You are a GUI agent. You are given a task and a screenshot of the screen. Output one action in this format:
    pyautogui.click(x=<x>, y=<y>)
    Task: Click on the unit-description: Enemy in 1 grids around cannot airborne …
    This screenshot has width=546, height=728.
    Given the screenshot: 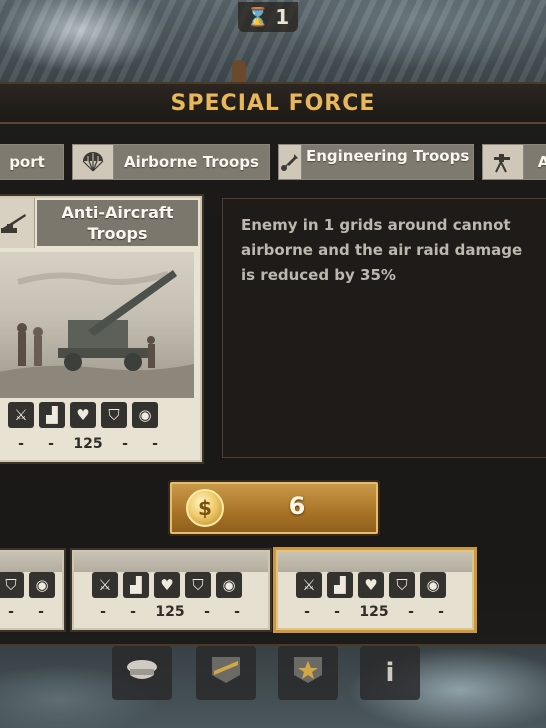 What is the action you would take?
    pyautogui.click(x=382, y=250)
    